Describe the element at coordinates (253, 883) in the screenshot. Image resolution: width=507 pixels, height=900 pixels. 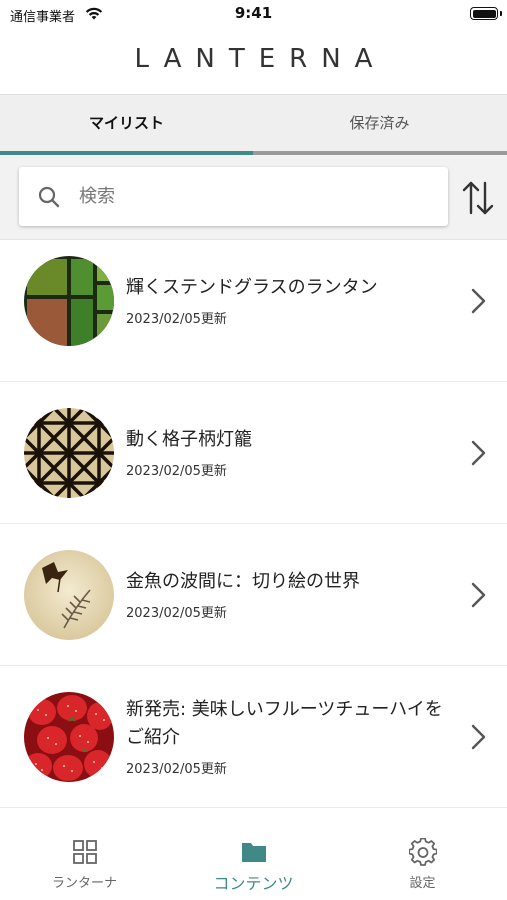
I see `nav-label: コンテンツ` at that location.